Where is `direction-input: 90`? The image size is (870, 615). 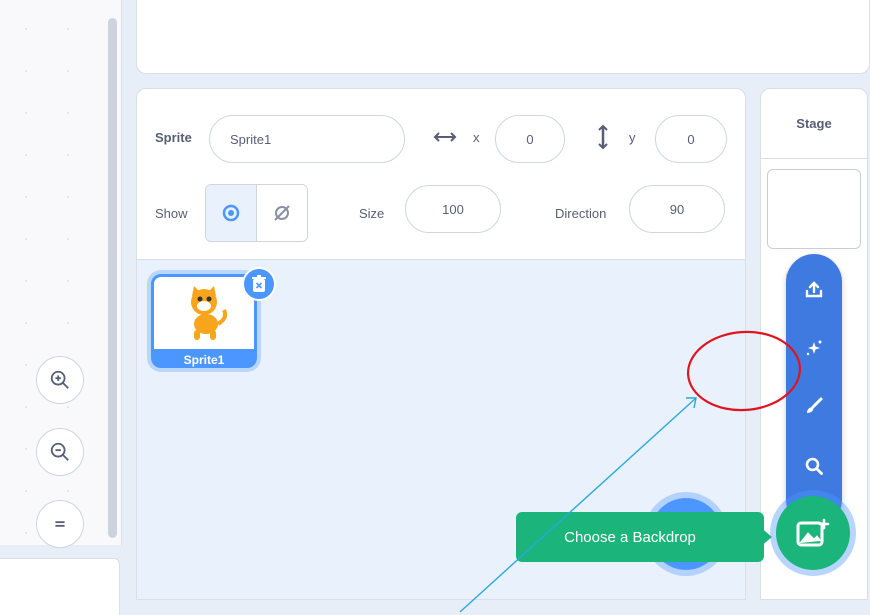 direction-input: 90 is located at coordinates (677, 209).